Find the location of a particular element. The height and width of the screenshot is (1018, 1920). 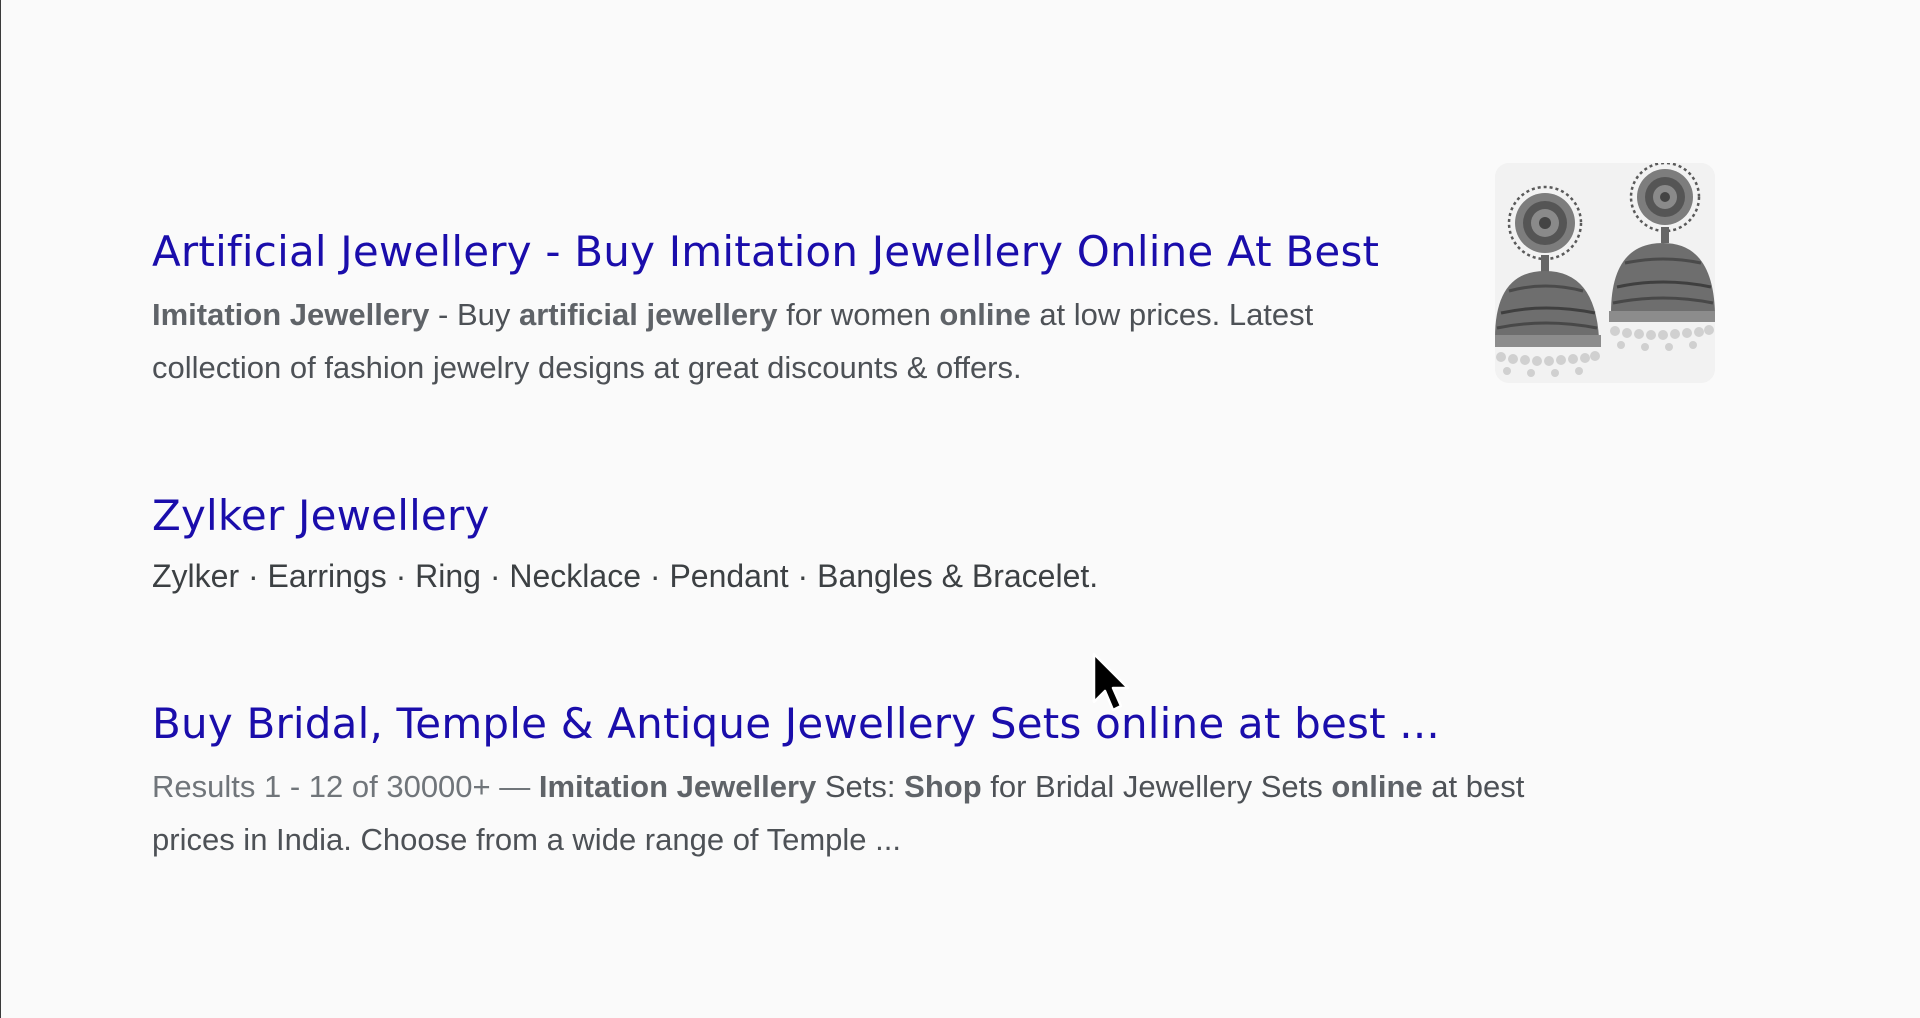

result-title-link: Zylker Jewellery is located at coordinates (862, 516).